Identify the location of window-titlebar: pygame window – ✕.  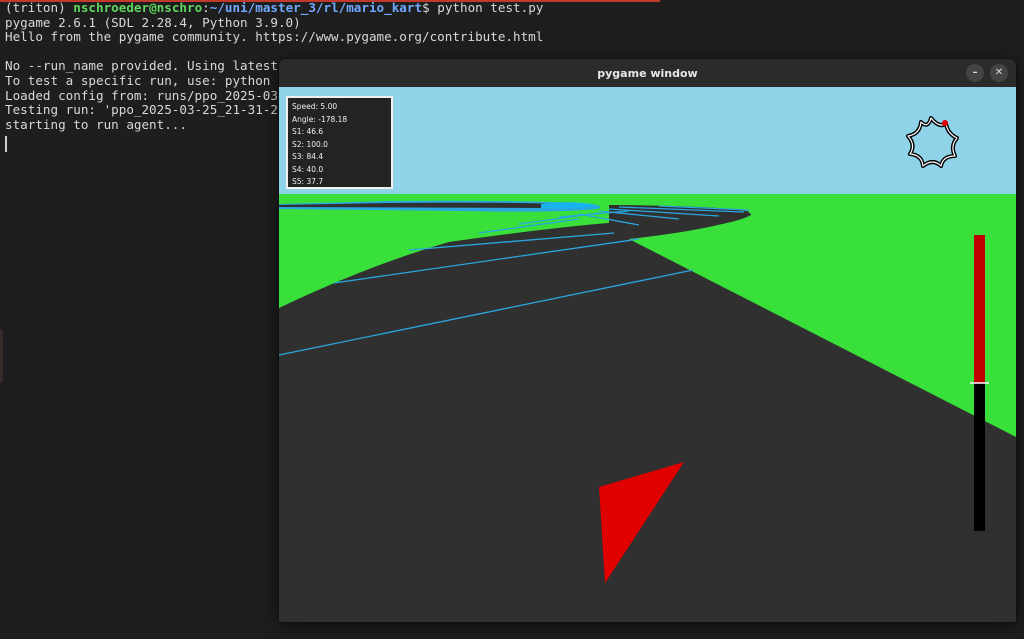
(647, 73).